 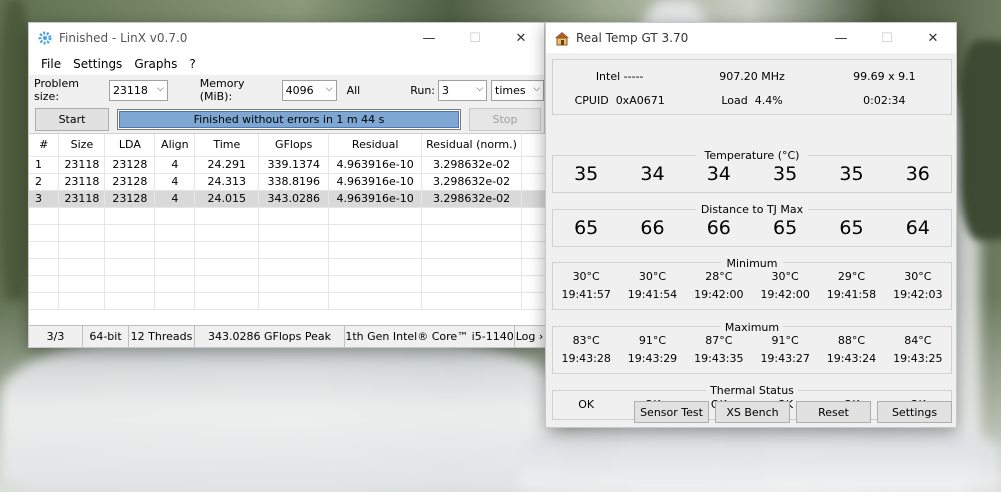 What do you see at coordinates (471, 182) in the screenshot?
I see `cell-residual-norm: 3.298632e-02` at bounding box center [471, 182].